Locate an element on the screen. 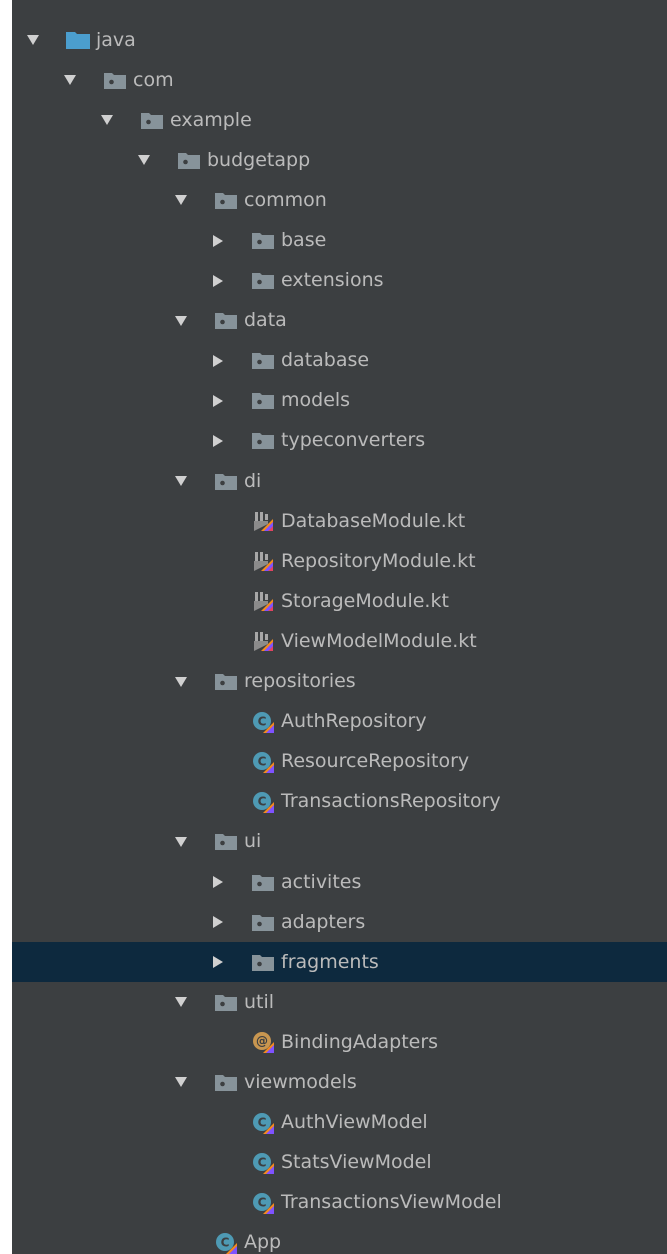  tree-item-base: base is located at coordinates (339, 240).